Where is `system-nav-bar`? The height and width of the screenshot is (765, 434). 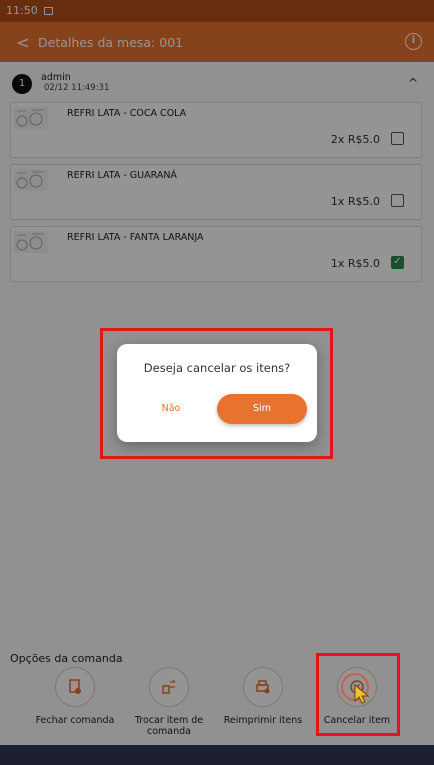
system-nav-bar is located at coordinates (217, 755).